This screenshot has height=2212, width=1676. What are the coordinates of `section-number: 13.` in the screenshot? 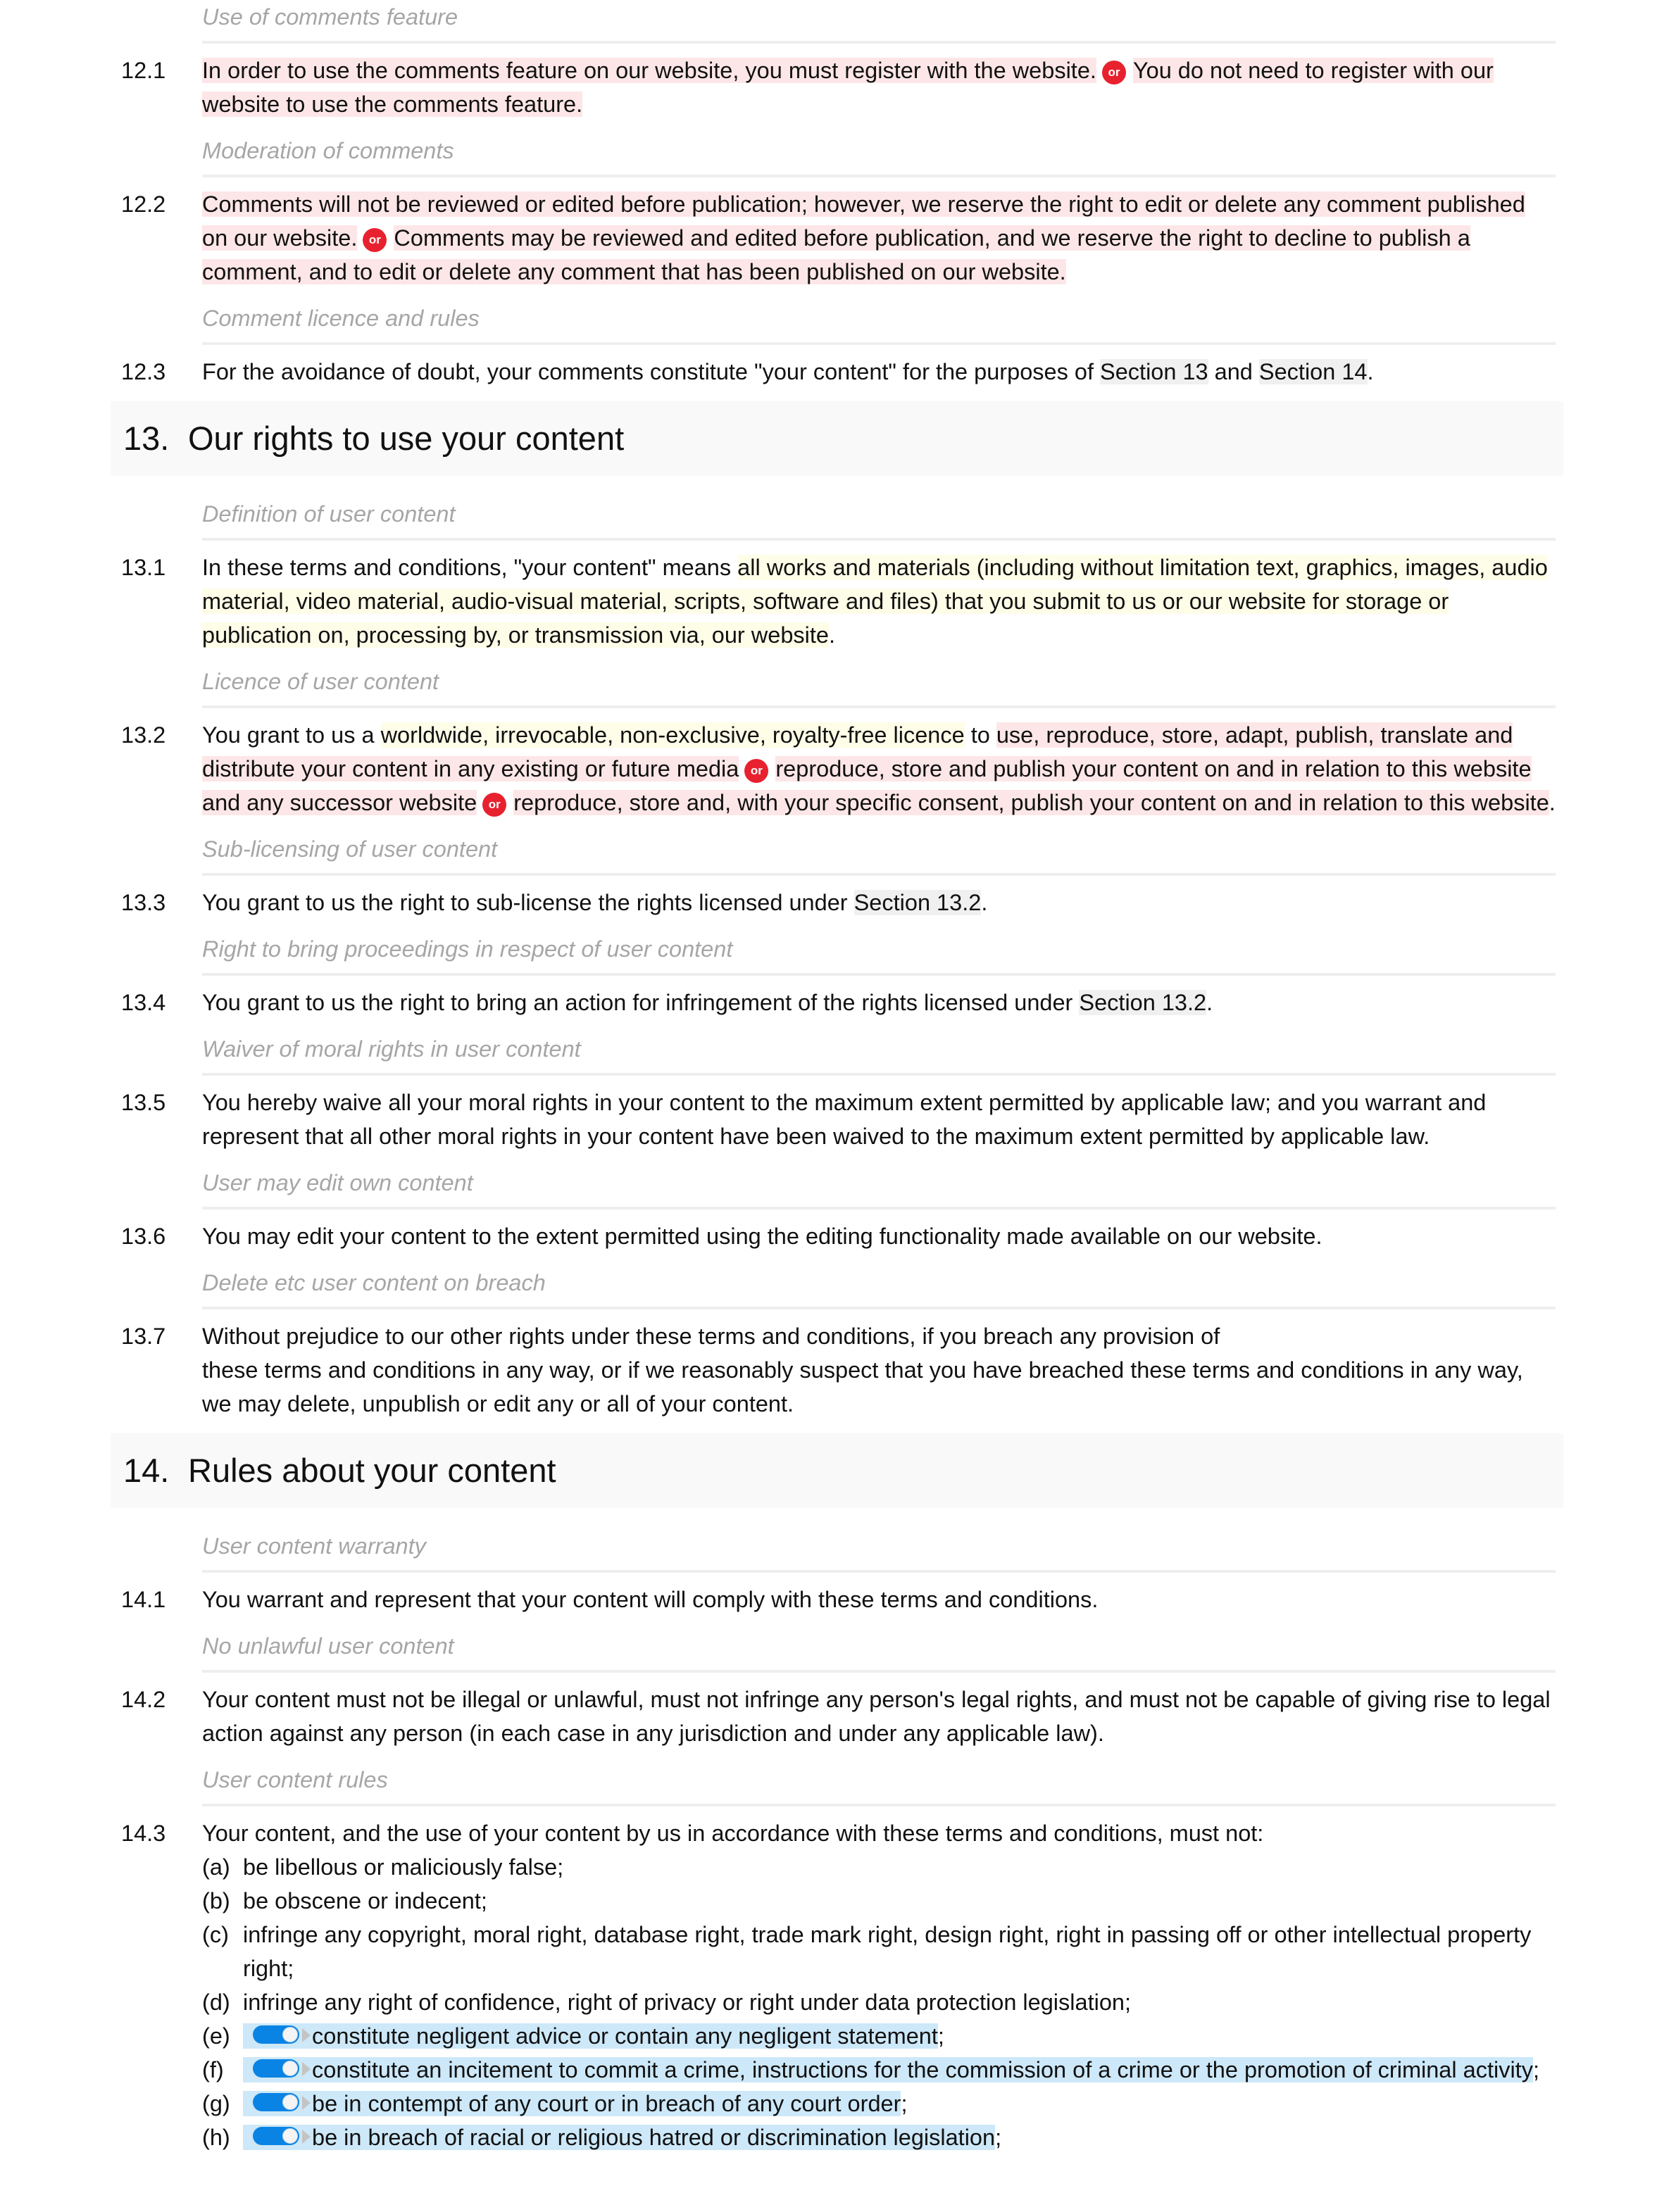 It's located at (147, 439).